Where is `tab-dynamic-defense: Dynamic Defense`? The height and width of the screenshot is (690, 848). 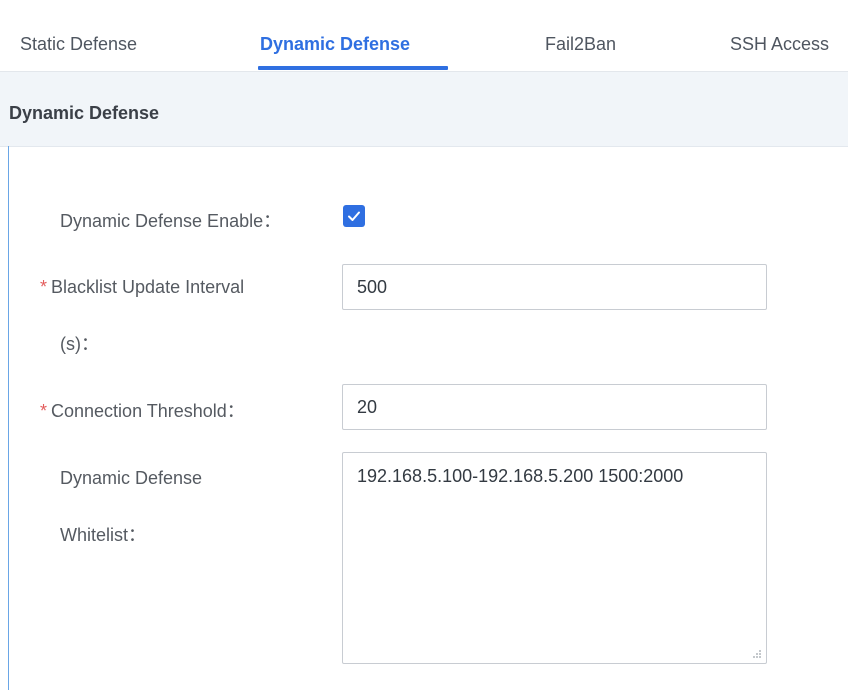 tab-dynamic-defense: Dynamic Defense is located at coordinates (335, 44).